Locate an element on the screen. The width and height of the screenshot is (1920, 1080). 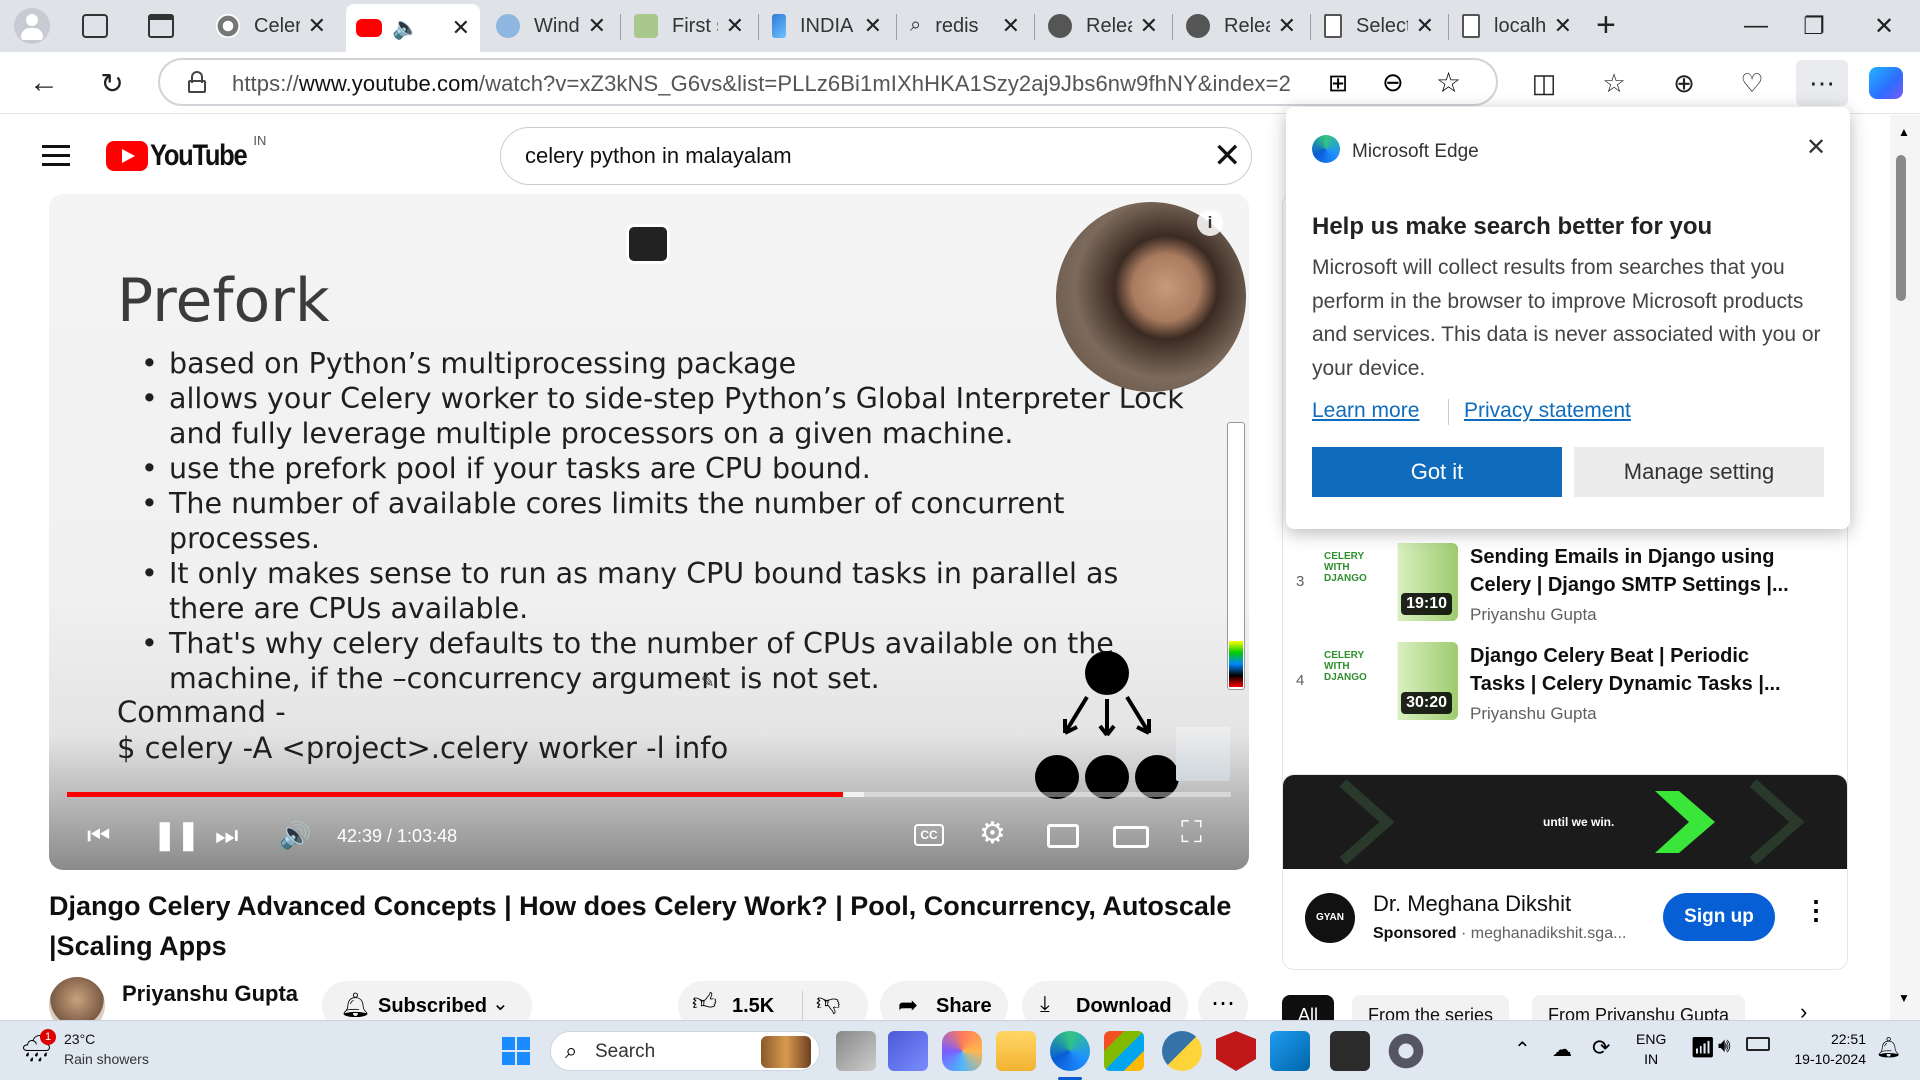
privacy-statement-link: Privacy statement is located at coordinates (1539, 411).